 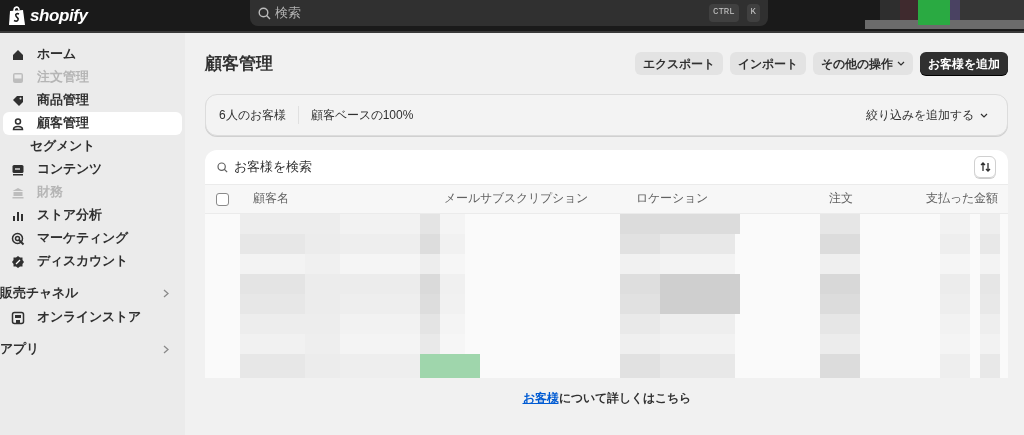 I want to click on nav-item: コンテンツ, so click(x=92, y=169).